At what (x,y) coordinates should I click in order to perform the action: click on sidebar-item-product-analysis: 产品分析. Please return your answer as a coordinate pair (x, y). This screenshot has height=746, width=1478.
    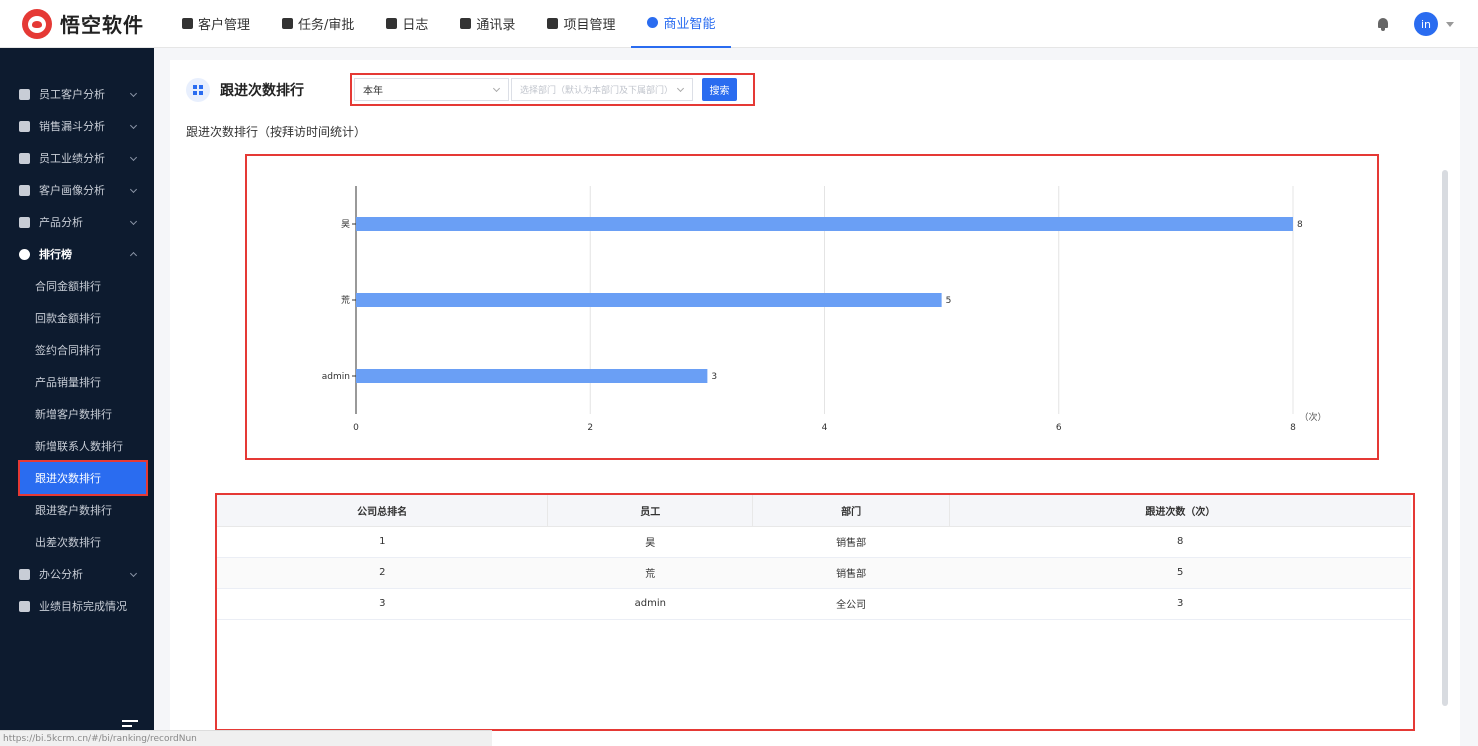
    Looking at the image, I should click on (77, 222).